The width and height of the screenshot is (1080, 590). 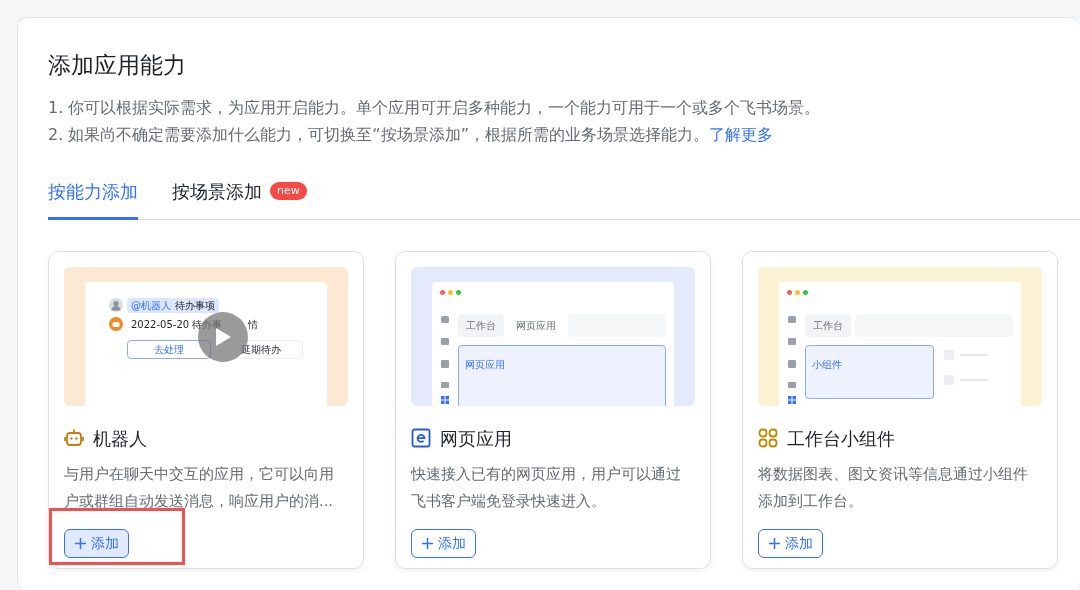 I want to click on panel-label: 小组件, so click(x=827, y=364).